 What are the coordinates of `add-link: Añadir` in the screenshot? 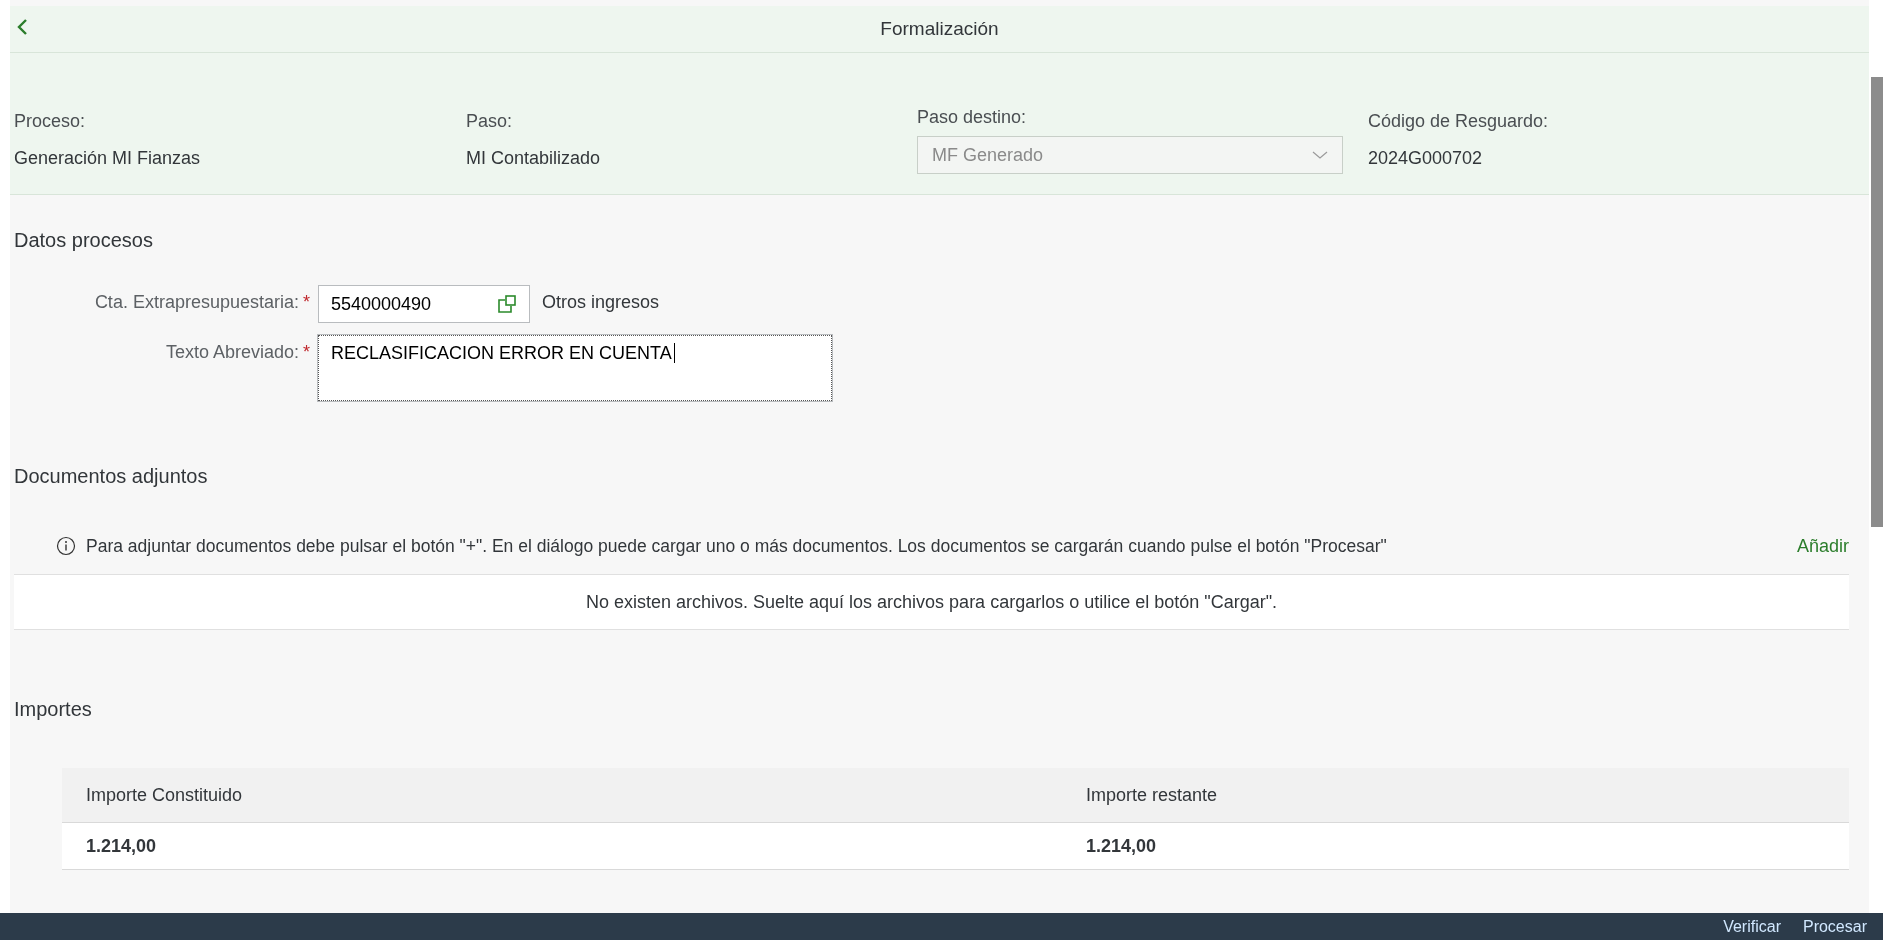 It's located at (1822, 546).